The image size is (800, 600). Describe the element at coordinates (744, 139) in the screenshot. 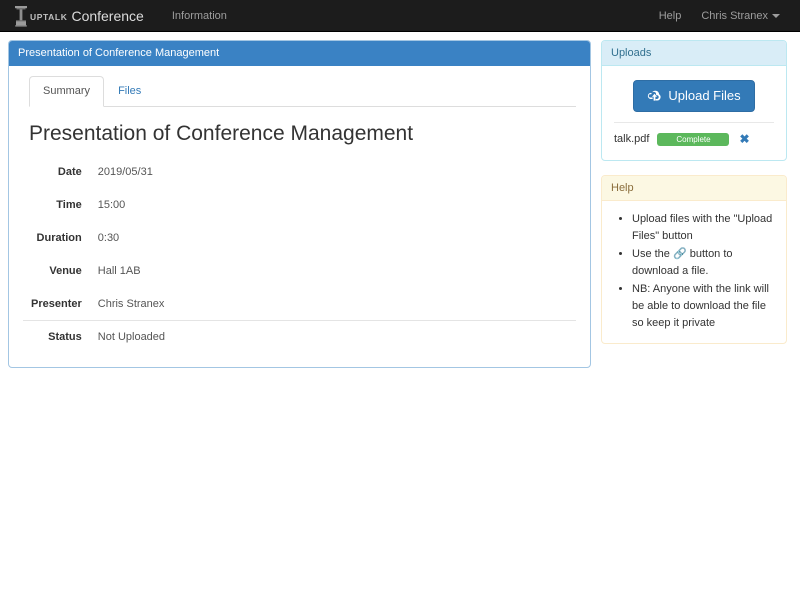

I see `remove-file-button: ✖` at that location.